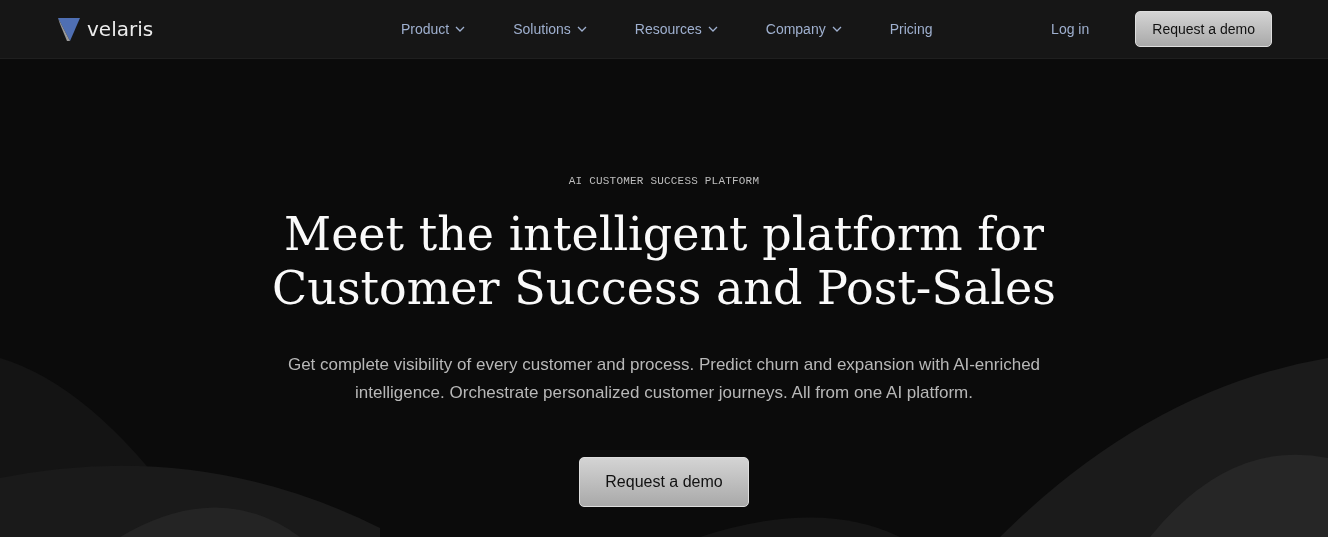  Describe the element at coordinates (433, 29) in the screenshot. I see `nav-link: Product` at that location.